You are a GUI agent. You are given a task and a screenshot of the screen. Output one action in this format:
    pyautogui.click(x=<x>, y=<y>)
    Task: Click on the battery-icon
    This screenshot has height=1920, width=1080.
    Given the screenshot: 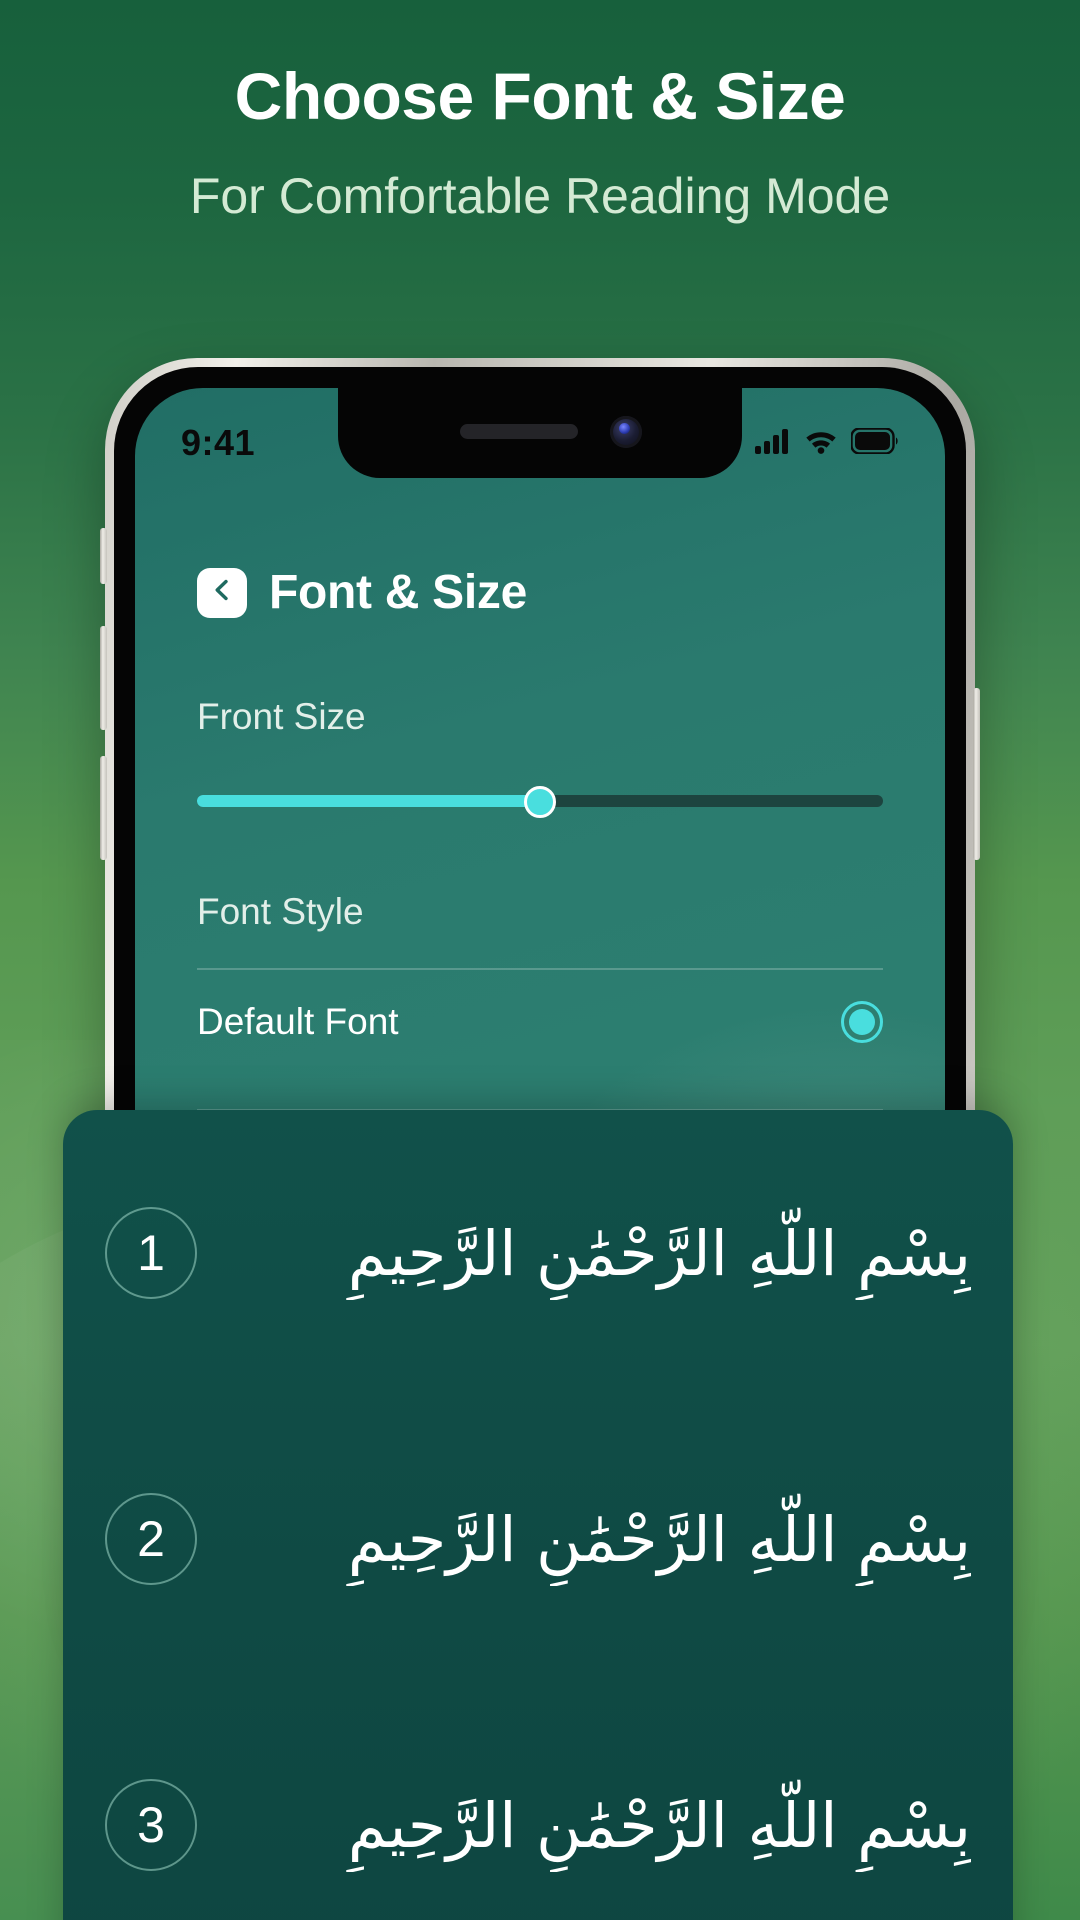 What is the action you would take?
    pyautogui.click(x=874, y=442)
    